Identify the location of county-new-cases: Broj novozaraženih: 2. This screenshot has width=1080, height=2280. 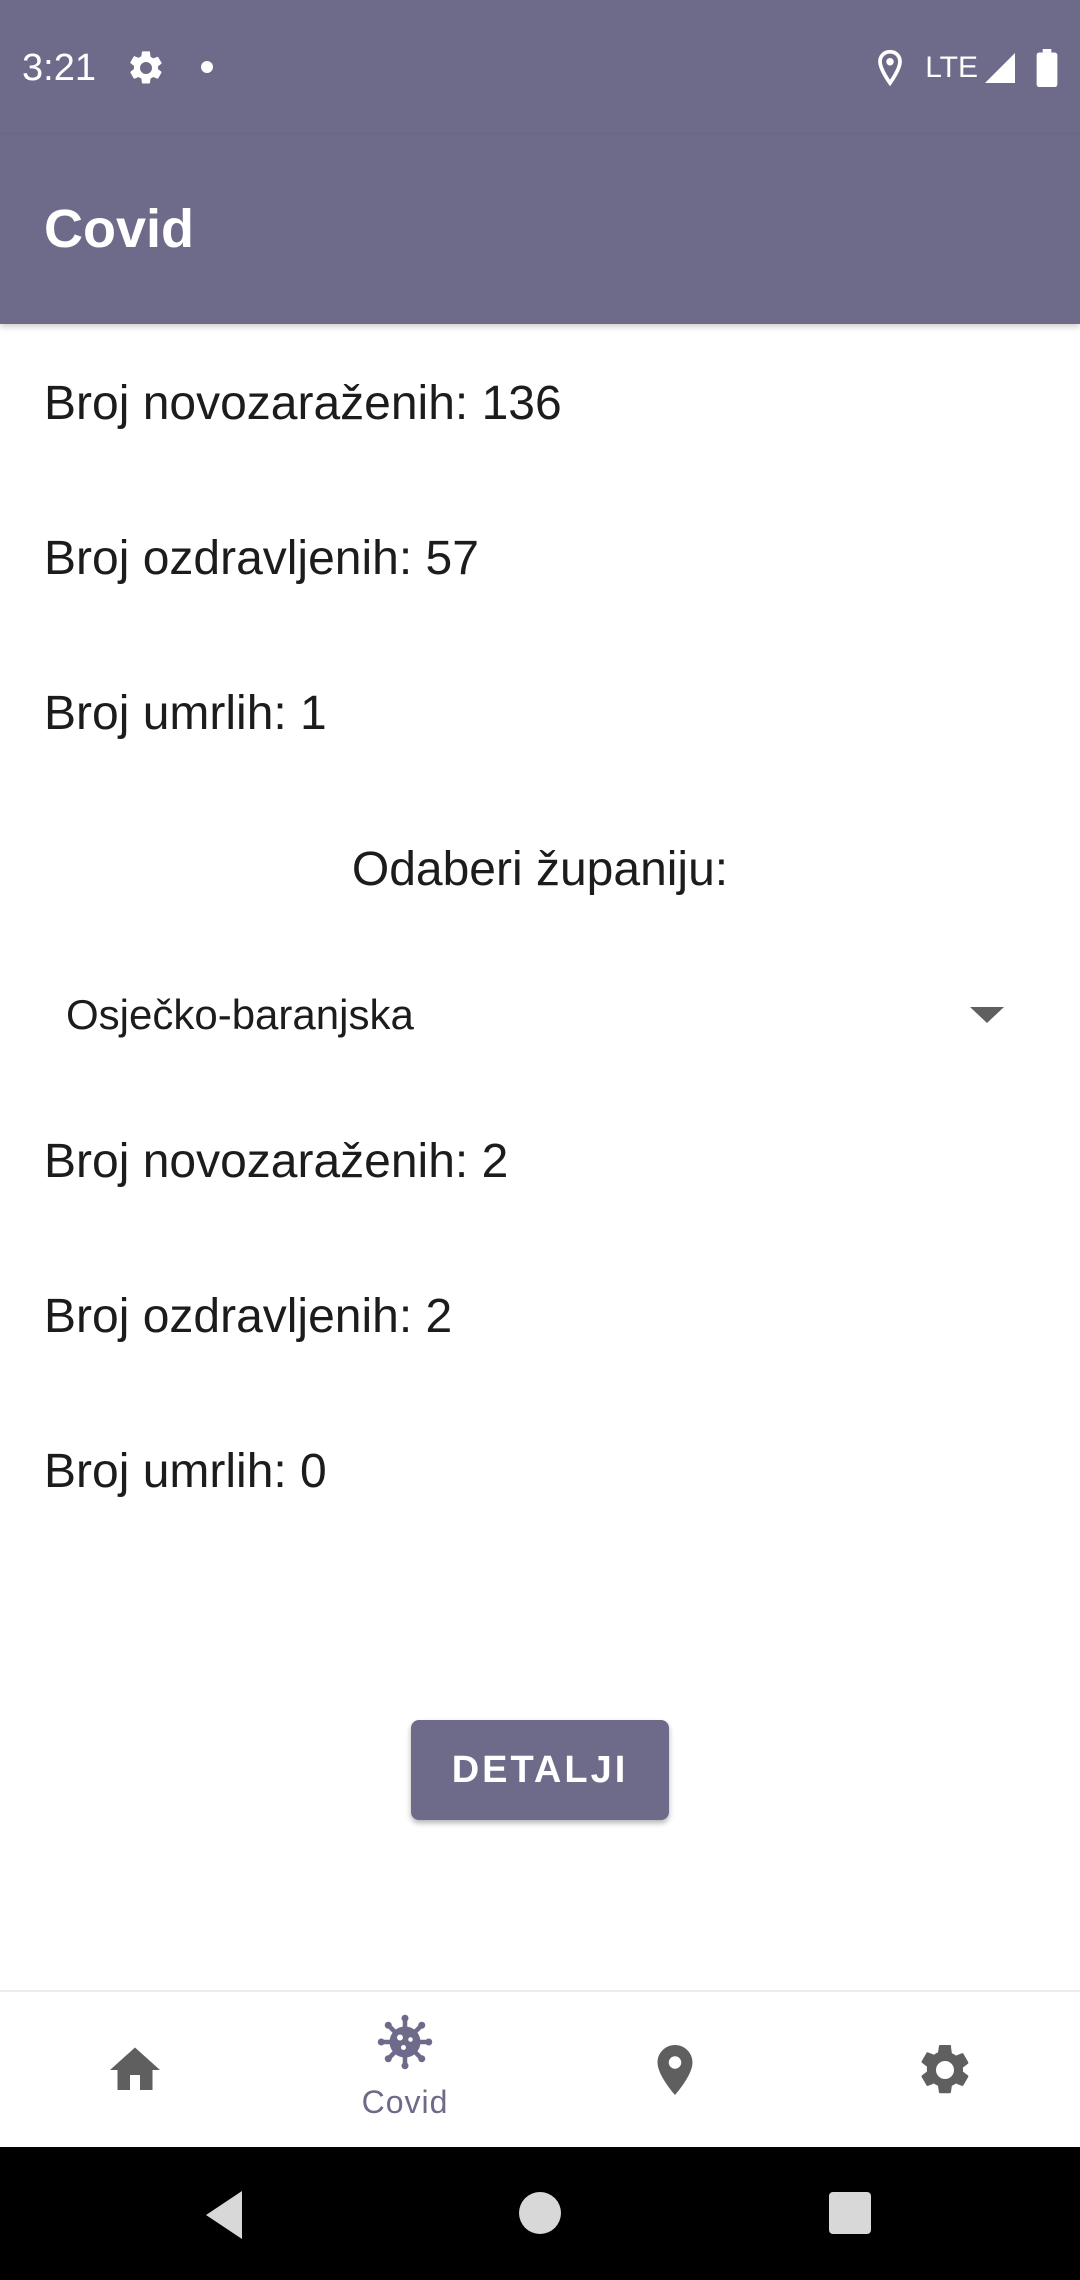
(276, 1161).